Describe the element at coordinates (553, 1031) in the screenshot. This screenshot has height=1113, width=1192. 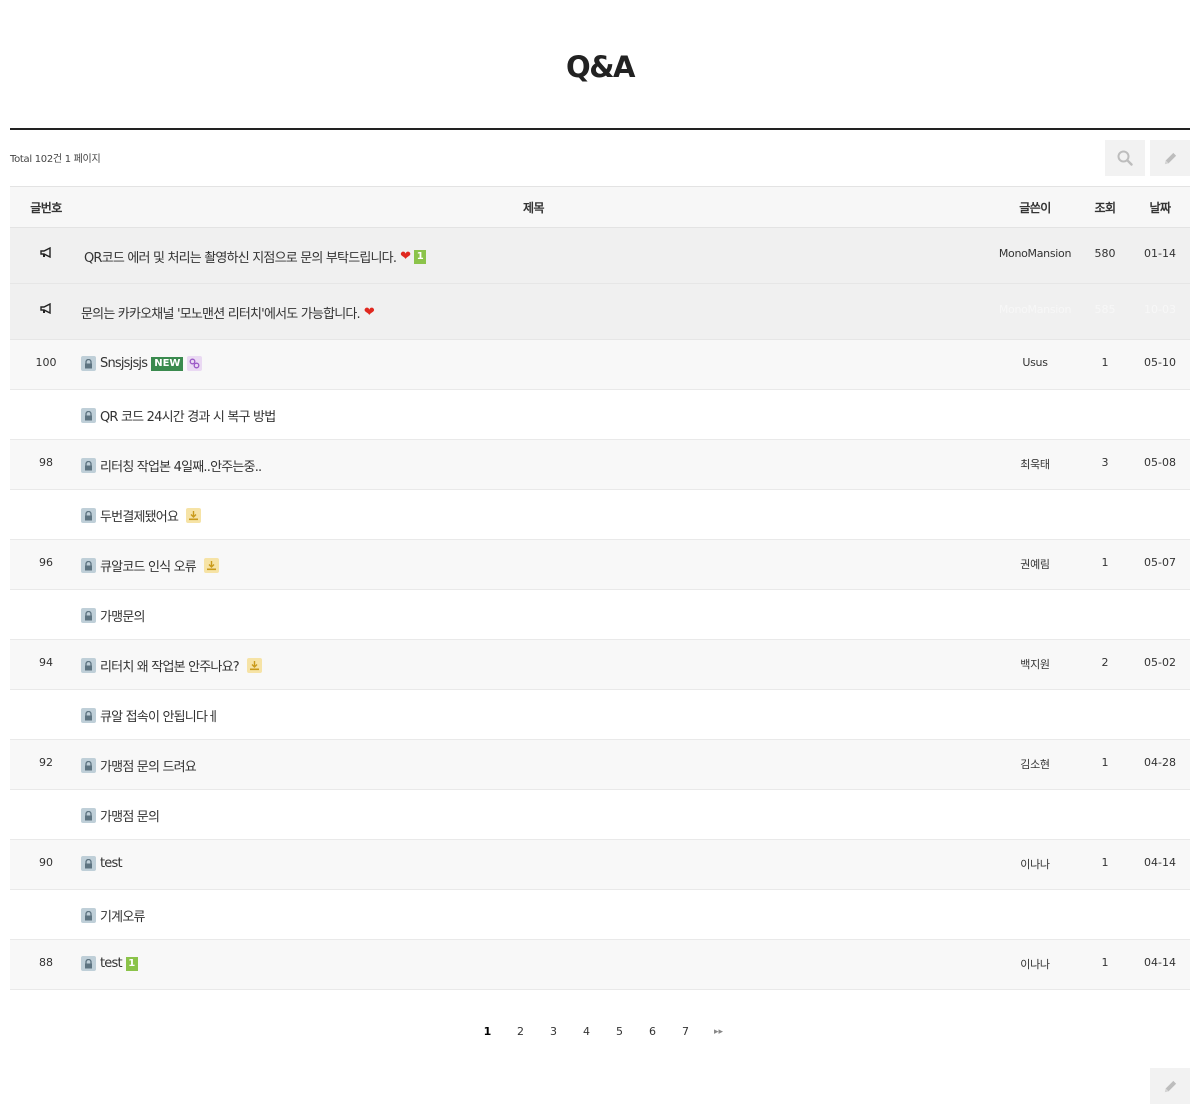
I see `page-link-3: 3` at that location.